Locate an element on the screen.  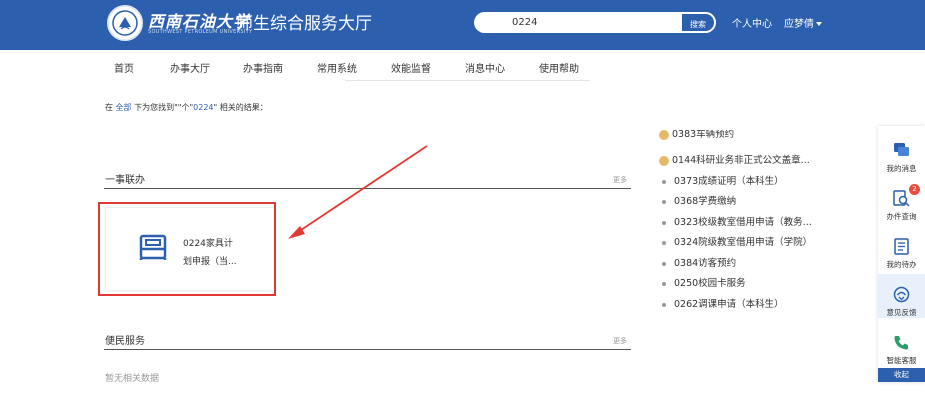
list-item: 0383车辆预约 is located at coordinates (696, 135).